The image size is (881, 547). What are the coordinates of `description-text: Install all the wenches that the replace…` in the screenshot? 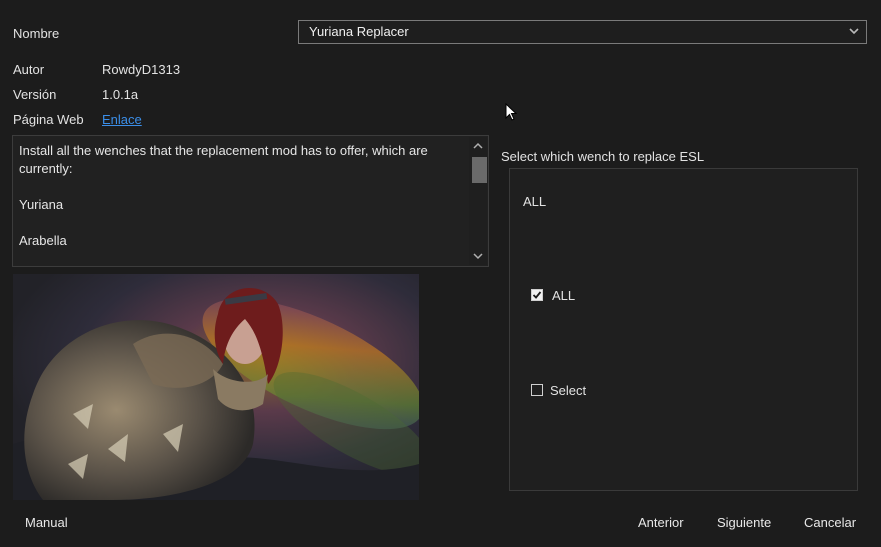 It's located at (241, 204).